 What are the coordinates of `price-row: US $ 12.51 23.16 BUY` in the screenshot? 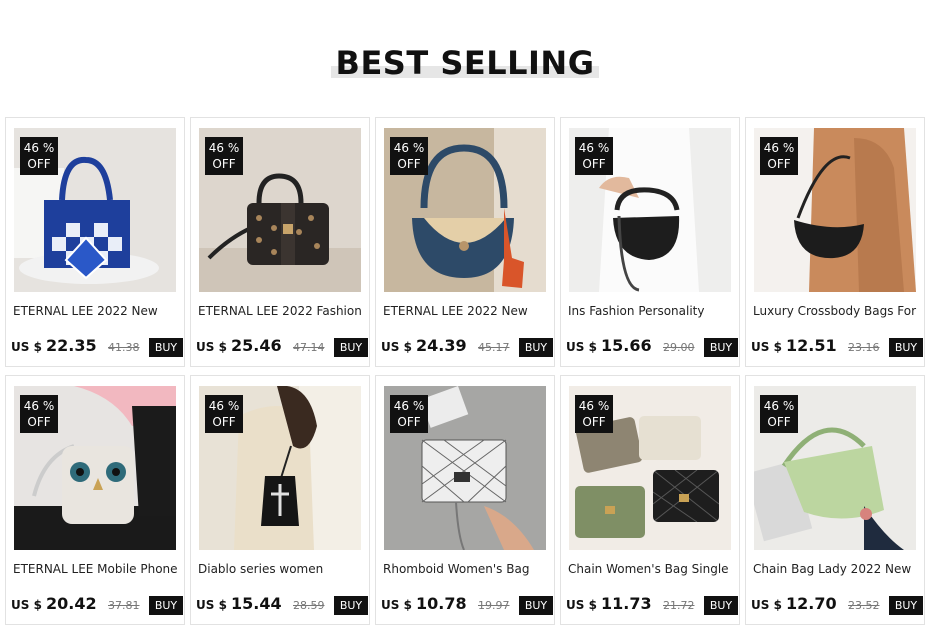 It's located at (837, 347).